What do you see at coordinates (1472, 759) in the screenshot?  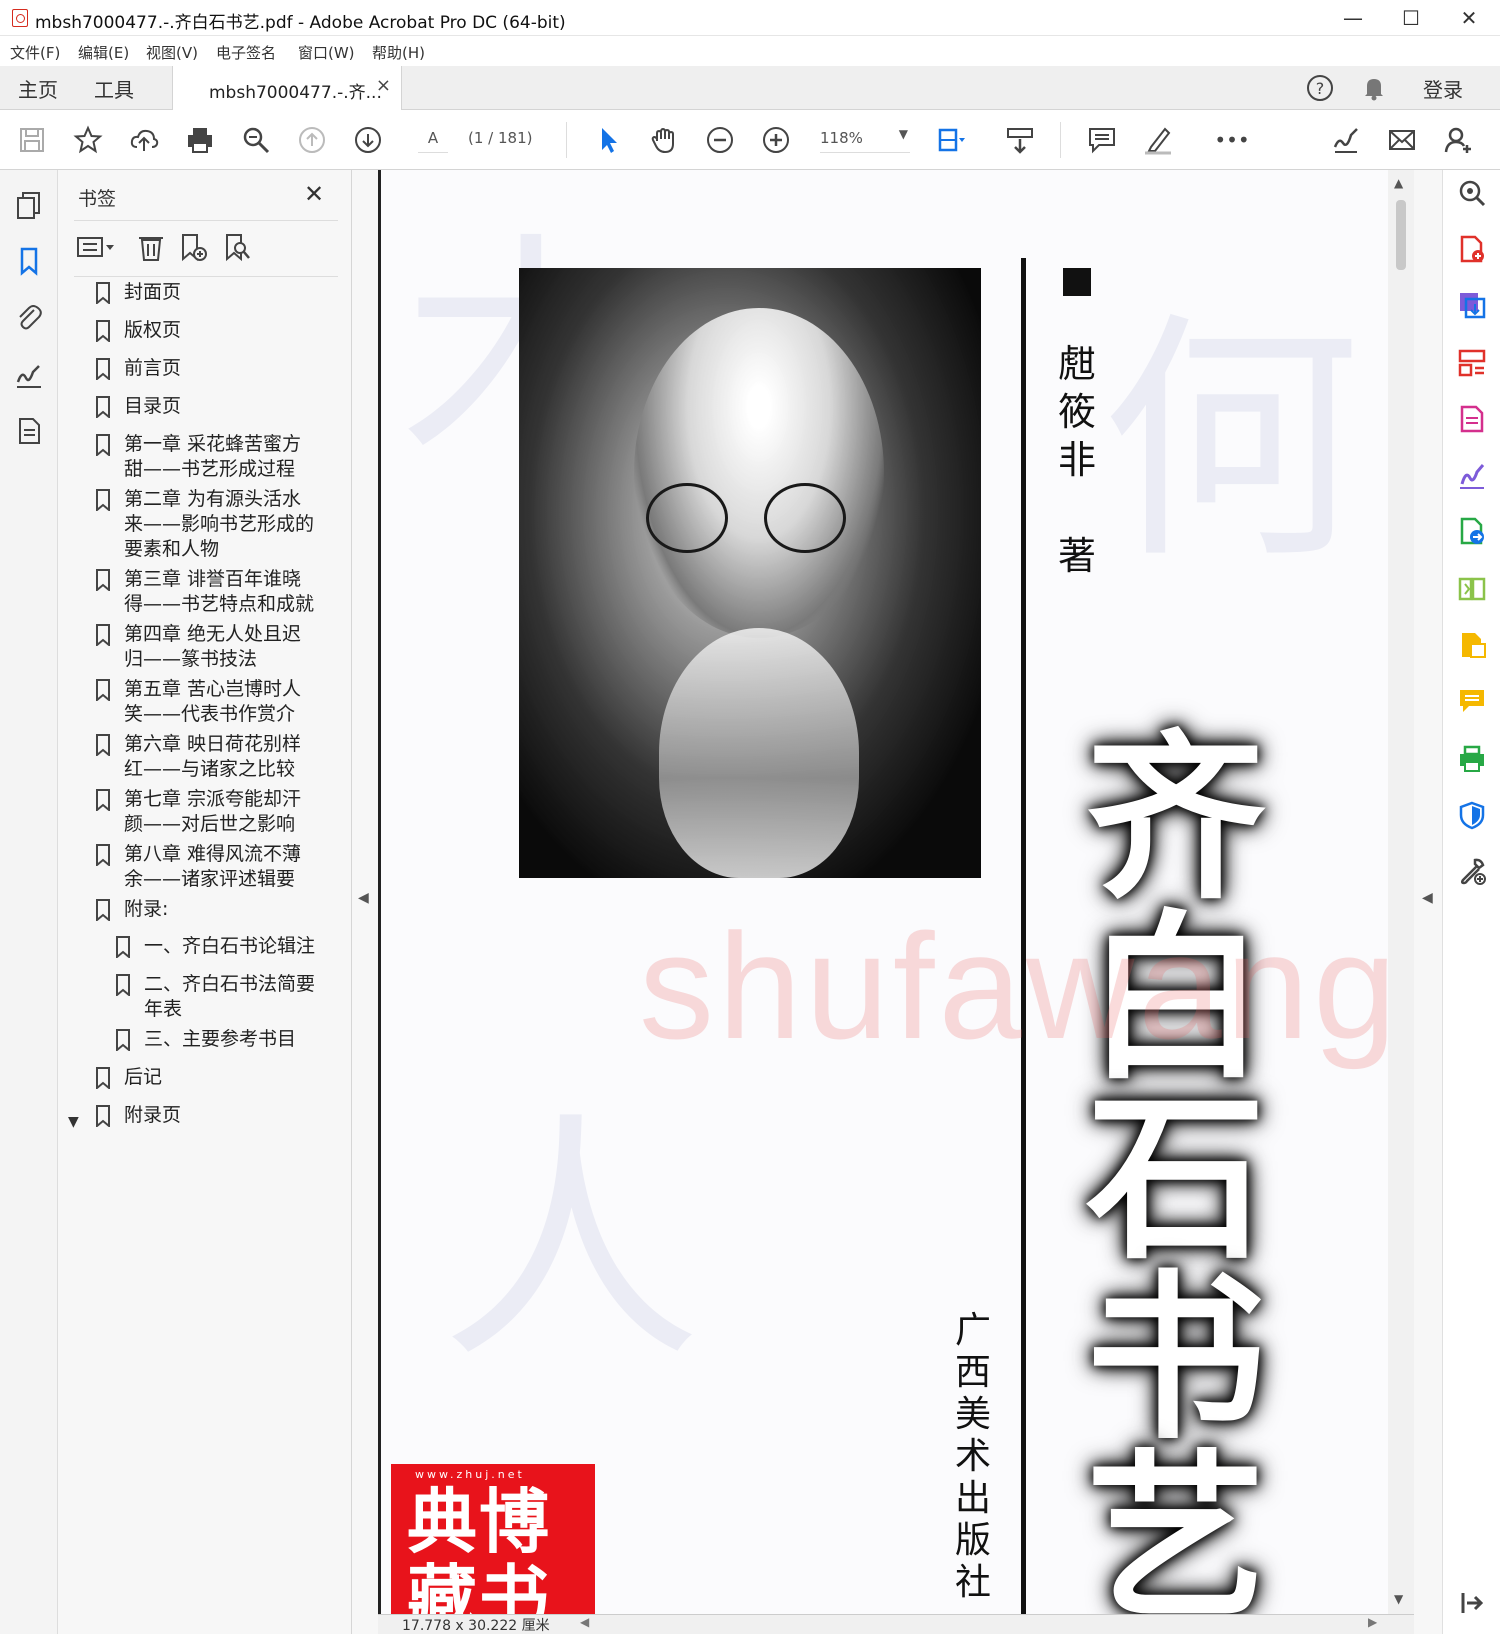 I see `print-production-icon` at bounding box center [1472, 759].